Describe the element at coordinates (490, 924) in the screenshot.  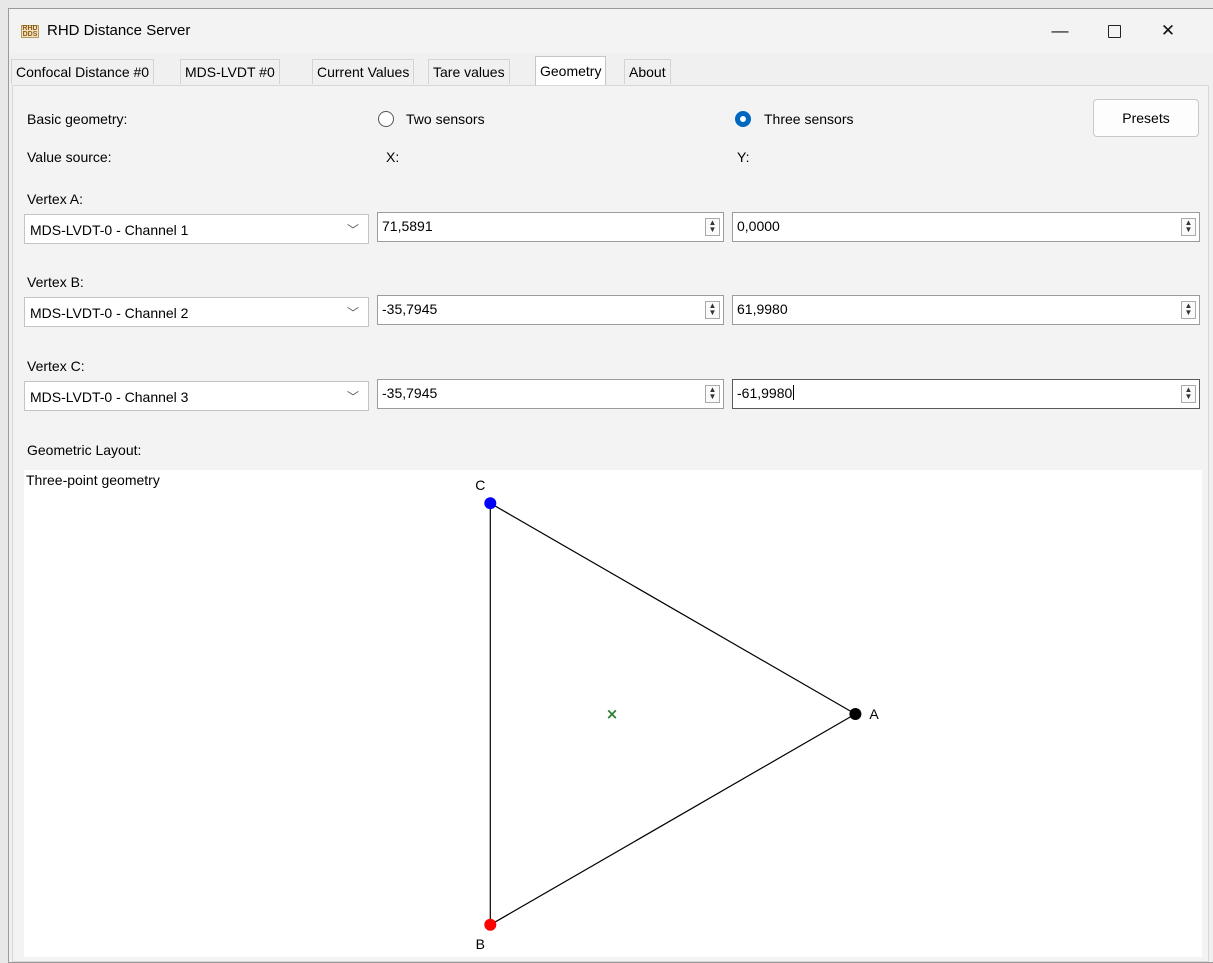
I see `vertex-b-point` at that location.